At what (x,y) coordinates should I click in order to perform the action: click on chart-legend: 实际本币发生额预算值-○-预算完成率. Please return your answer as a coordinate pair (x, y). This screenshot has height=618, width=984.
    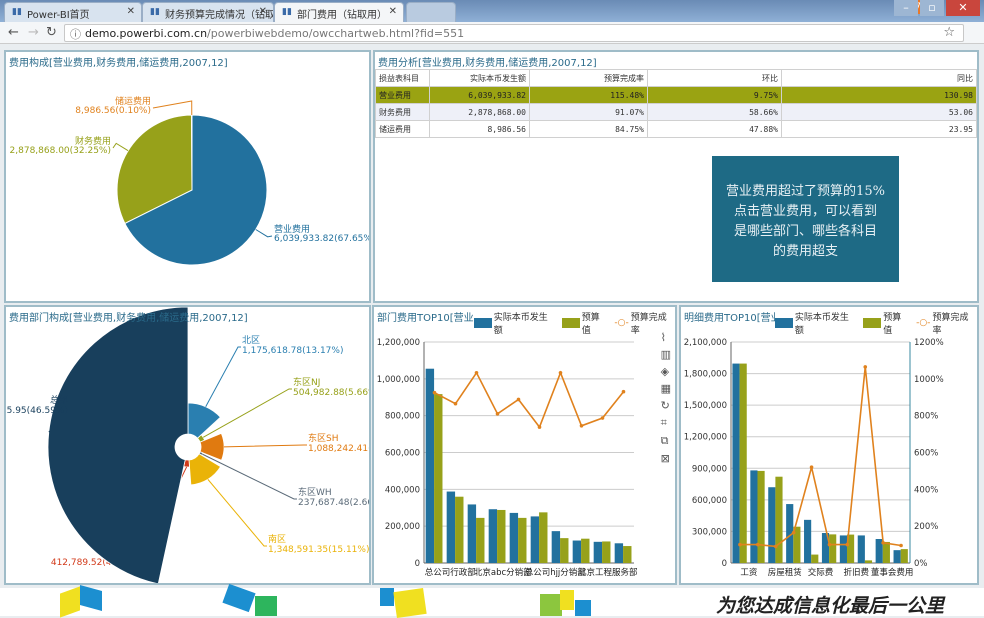
    Looking at the image, I should click on (876, 323).